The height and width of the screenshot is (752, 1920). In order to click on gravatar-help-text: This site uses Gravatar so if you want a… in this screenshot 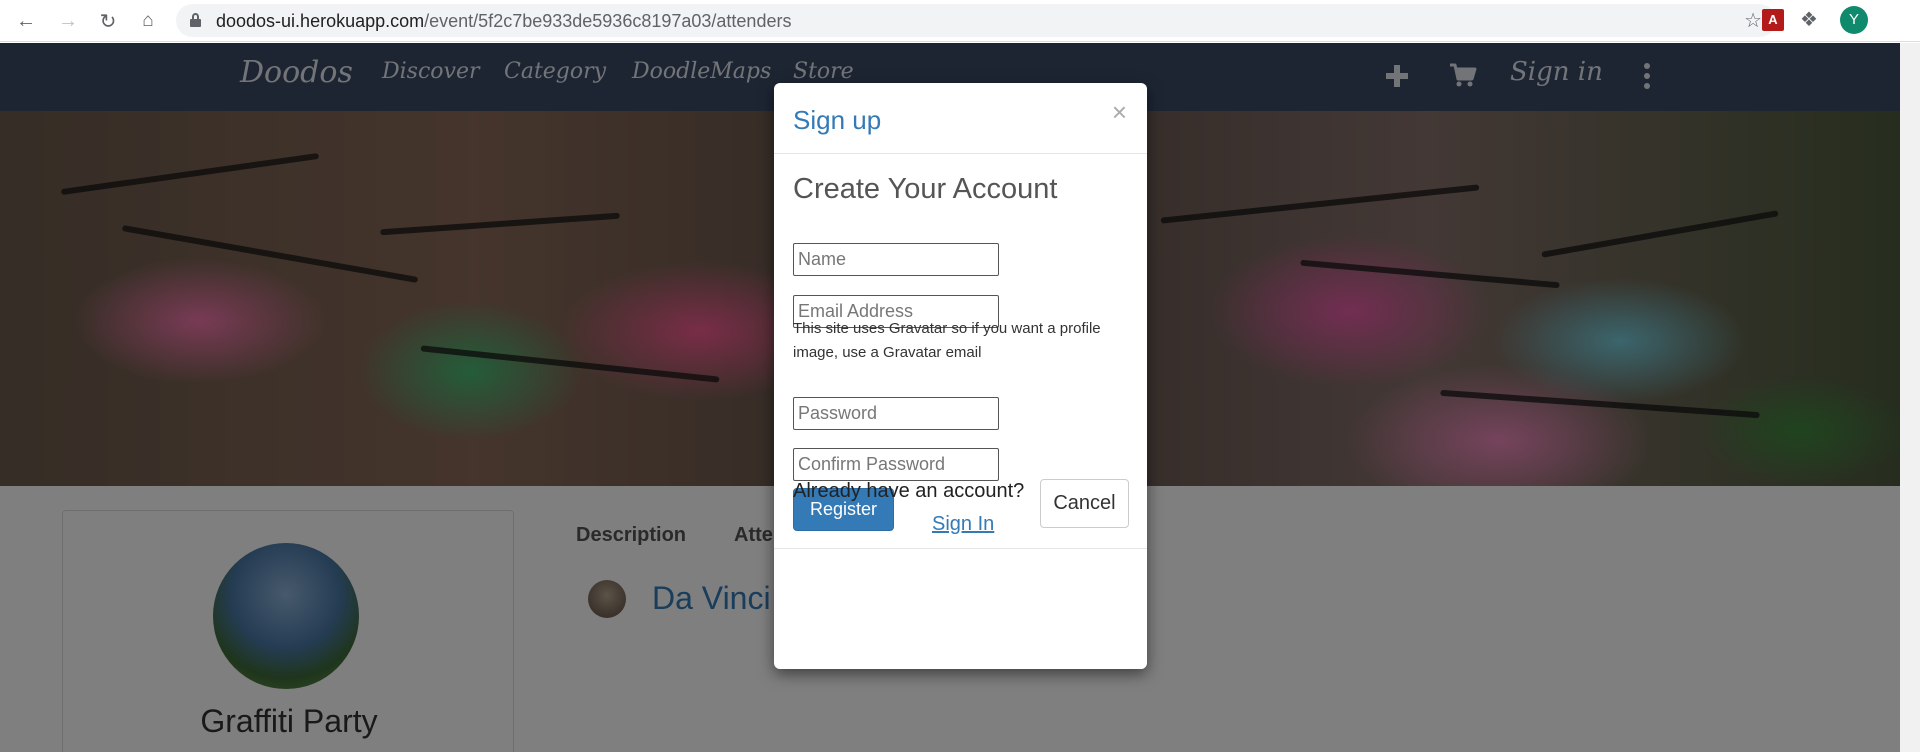, I will do `click(947, 340)`.